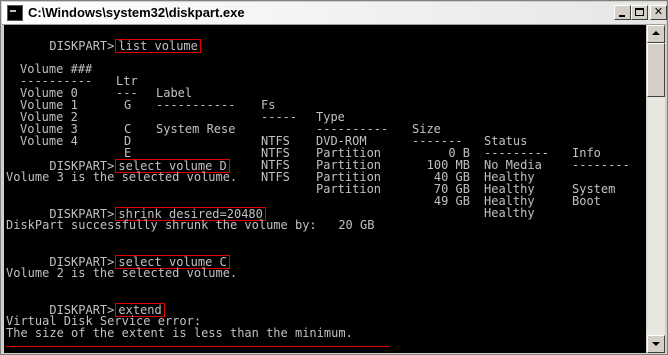  What do you see at coordinates (122, 177) in the screenshot?
I see `output-line: Volume 3 is the selected volume.` at bounding box center [122, 177].